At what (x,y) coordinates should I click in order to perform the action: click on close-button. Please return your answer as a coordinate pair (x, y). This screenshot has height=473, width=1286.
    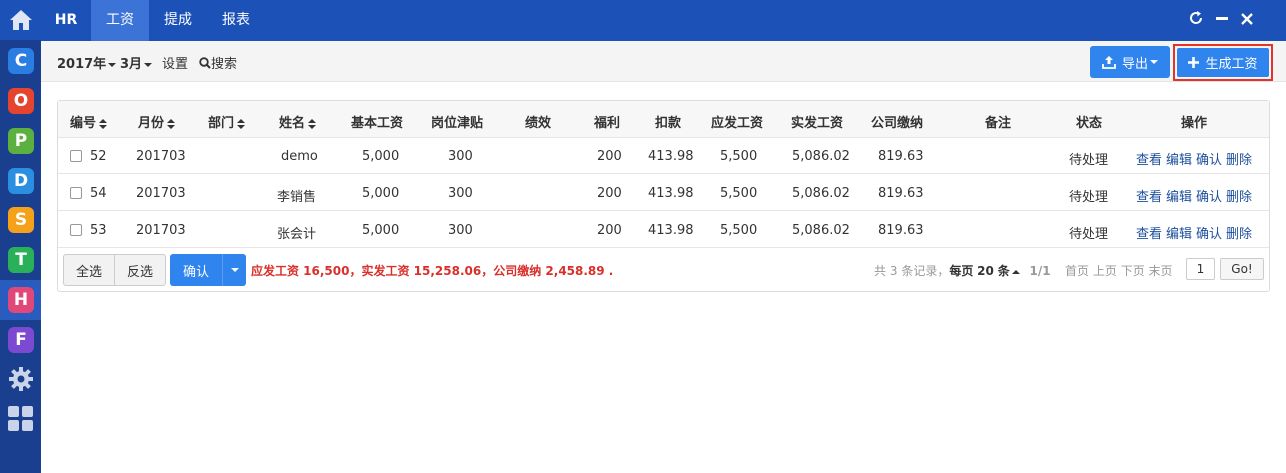
    Looking at the image, I should click on (1247, 20).